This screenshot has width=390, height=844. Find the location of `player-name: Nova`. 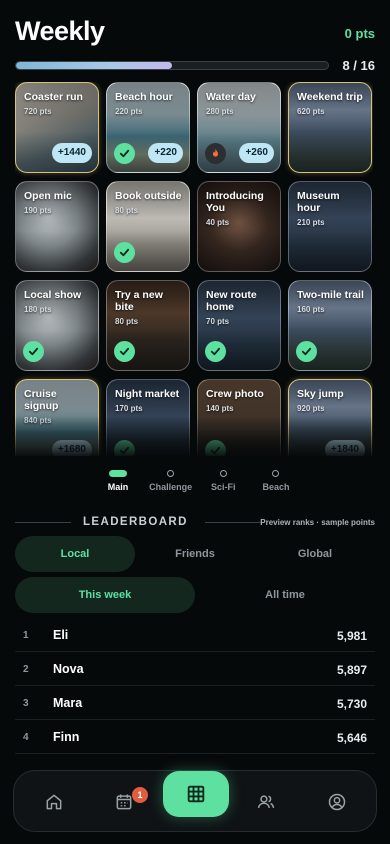

player-name: Nova is located at coordinates (68, 669).